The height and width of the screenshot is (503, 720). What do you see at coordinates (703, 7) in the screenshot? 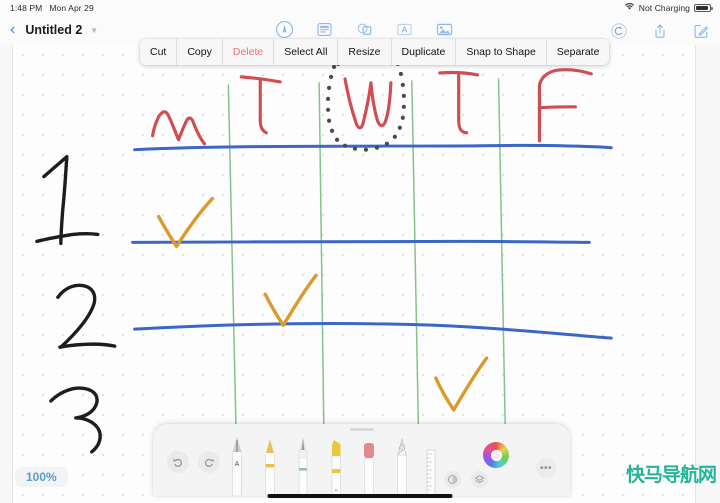
I see `battery-icon` at bounding box center [703, 7].